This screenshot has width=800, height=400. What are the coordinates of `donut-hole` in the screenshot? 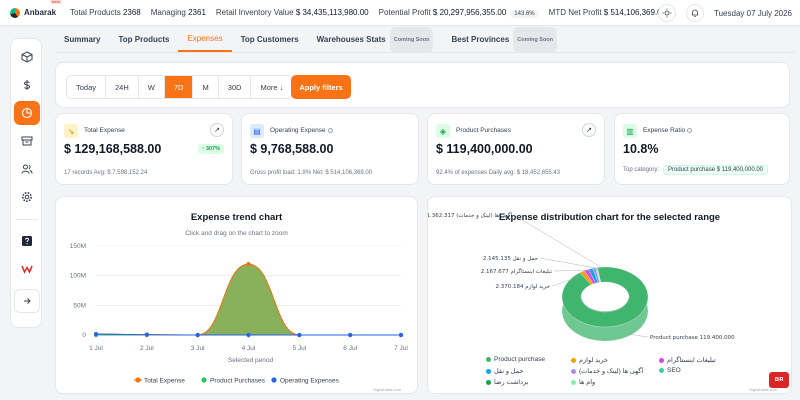 It's located at (605, 297).